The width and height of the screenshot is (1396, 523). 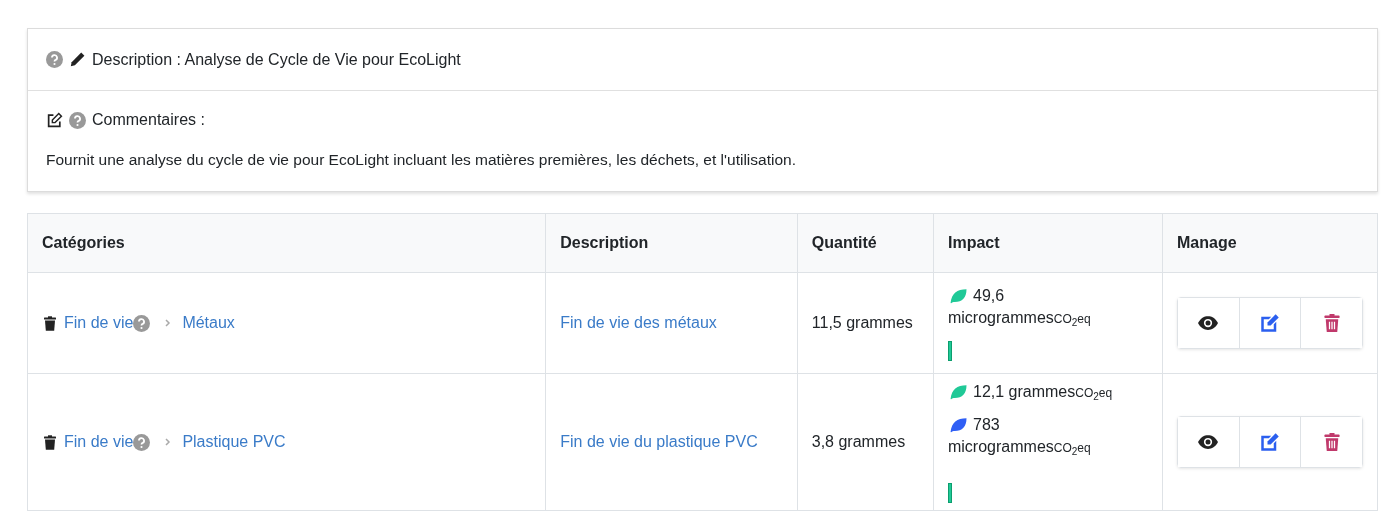 What do you see at coordinates (1048, 243) in the screenshot?
I see `column-header: Impact` at bounding box center [1048, 243].